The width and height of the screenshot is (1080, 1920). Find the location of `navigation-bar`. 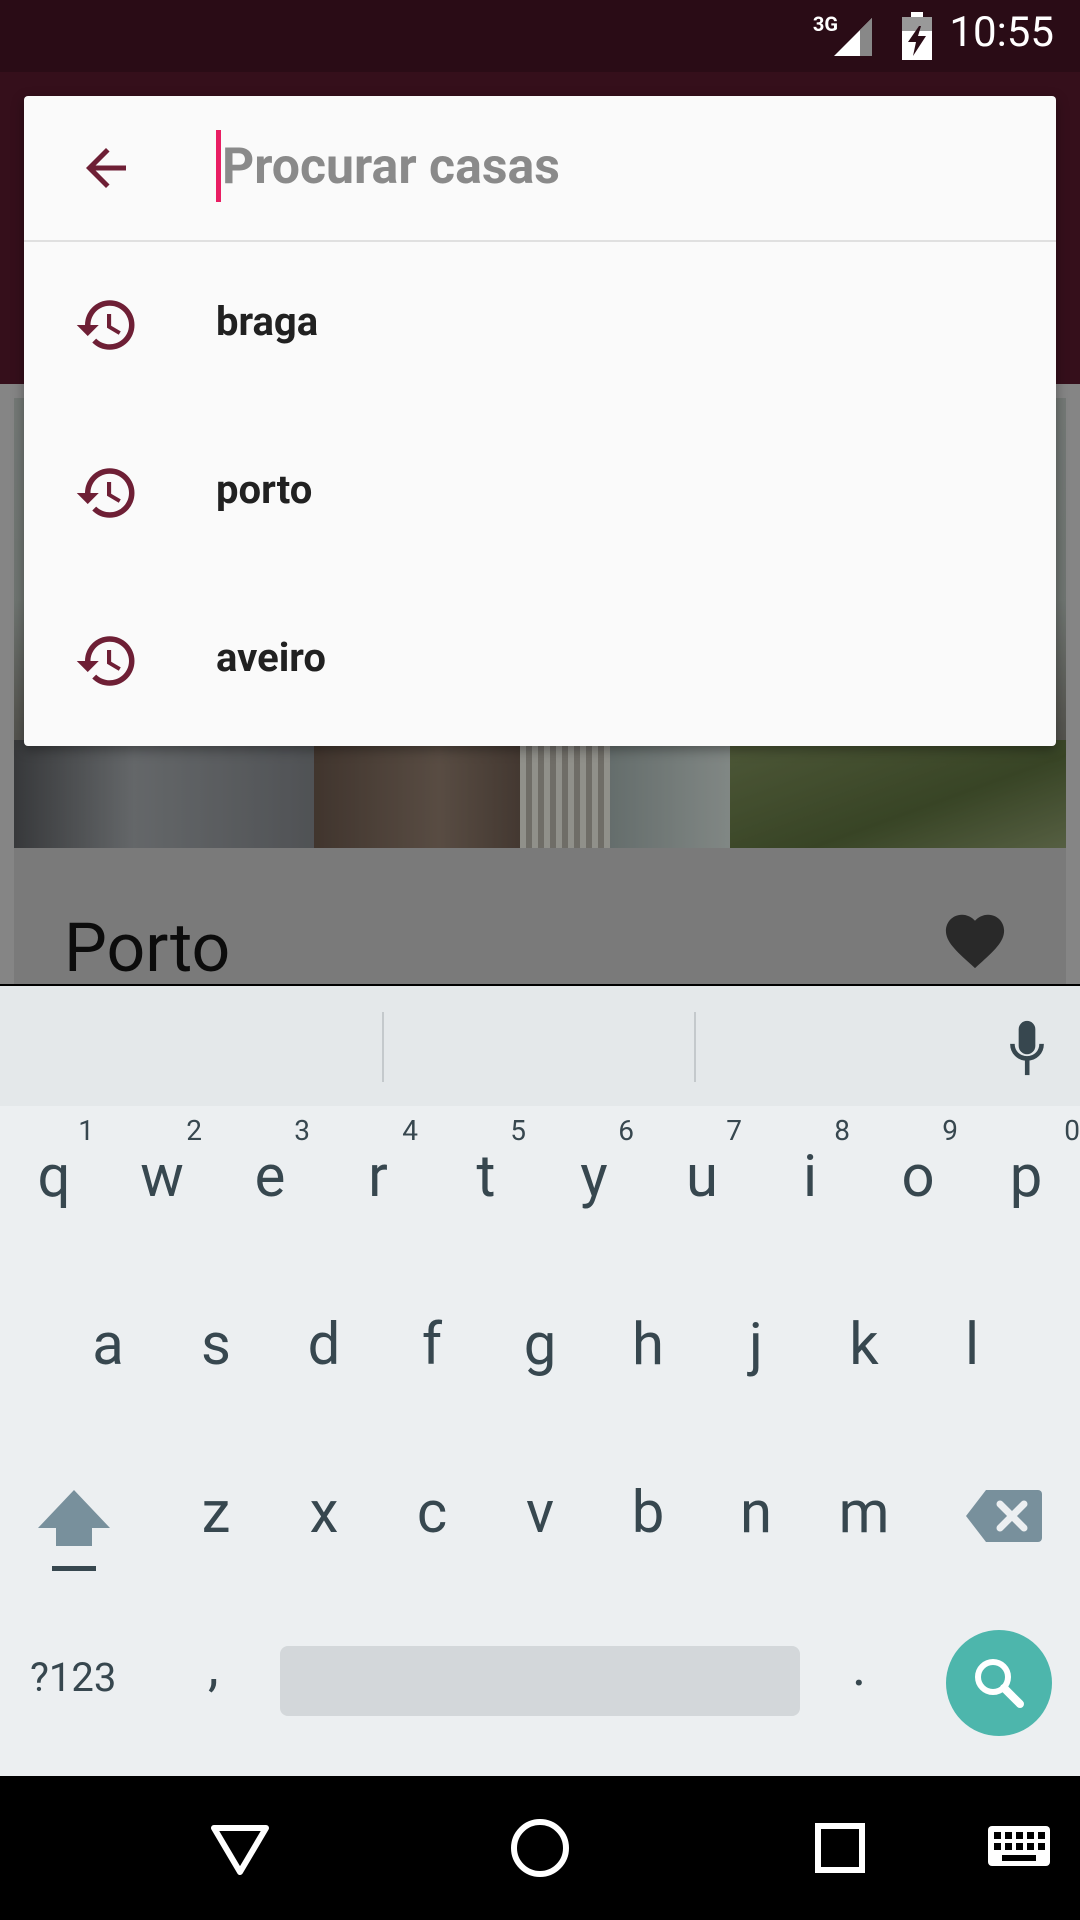

navigation-bar is located at coordinates (540, 1848).